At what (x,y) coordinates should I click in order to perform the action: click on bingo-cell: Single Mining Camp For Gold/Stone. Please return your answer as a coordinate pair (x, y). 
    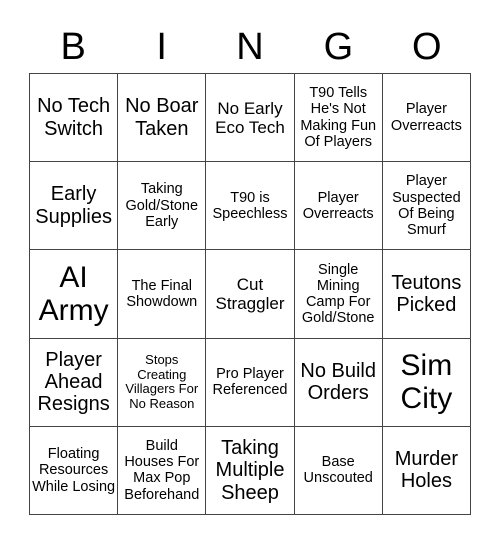
    Looking at the image, I should click on (338, 294).